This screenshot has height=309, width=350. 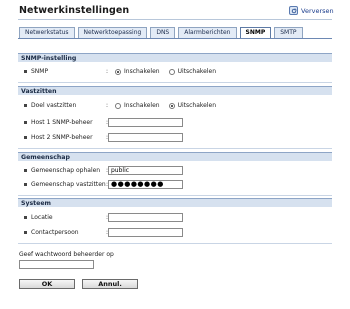 I want to click on snmp-radio-group: Inschakelen Uitschakelen, so click(x=168, y=71).